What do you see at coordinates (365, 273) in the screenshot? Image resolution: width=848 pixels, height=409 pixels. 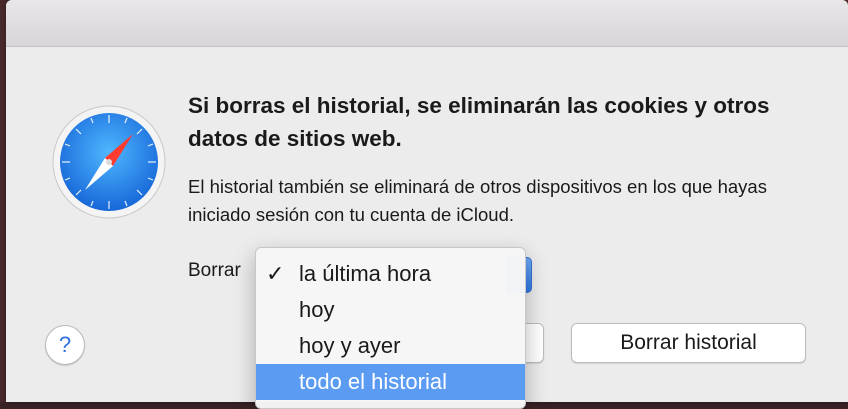 I see `menu-item-label: la última hora` at bounding box center [365, 273].